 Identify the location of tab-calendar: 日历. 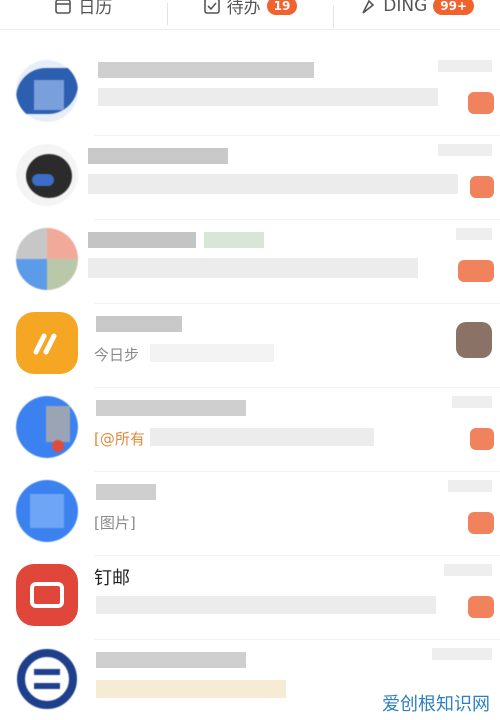
(83, 9).